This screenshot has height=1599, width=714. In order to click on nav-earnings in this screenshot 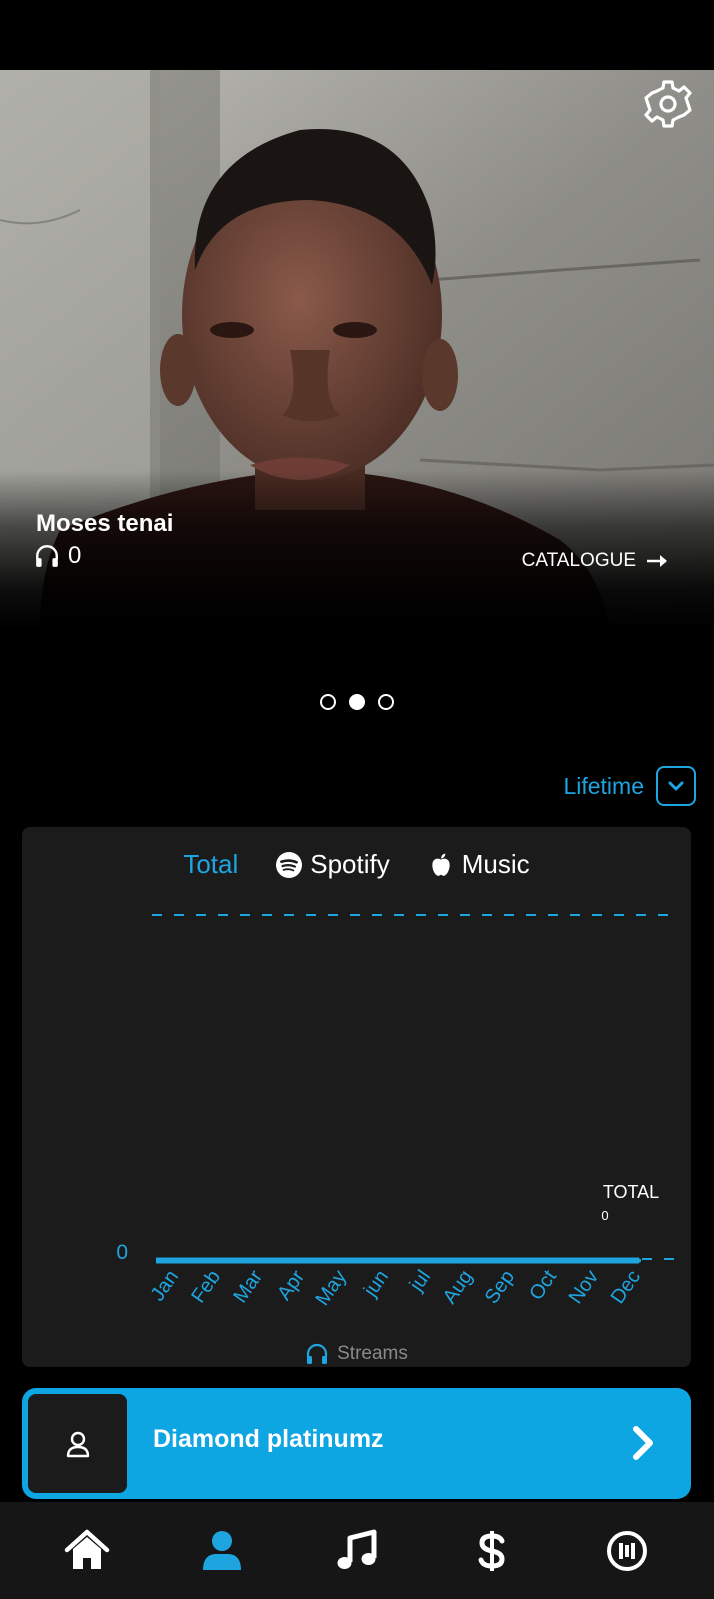, I will do `click(492, 1551)`.